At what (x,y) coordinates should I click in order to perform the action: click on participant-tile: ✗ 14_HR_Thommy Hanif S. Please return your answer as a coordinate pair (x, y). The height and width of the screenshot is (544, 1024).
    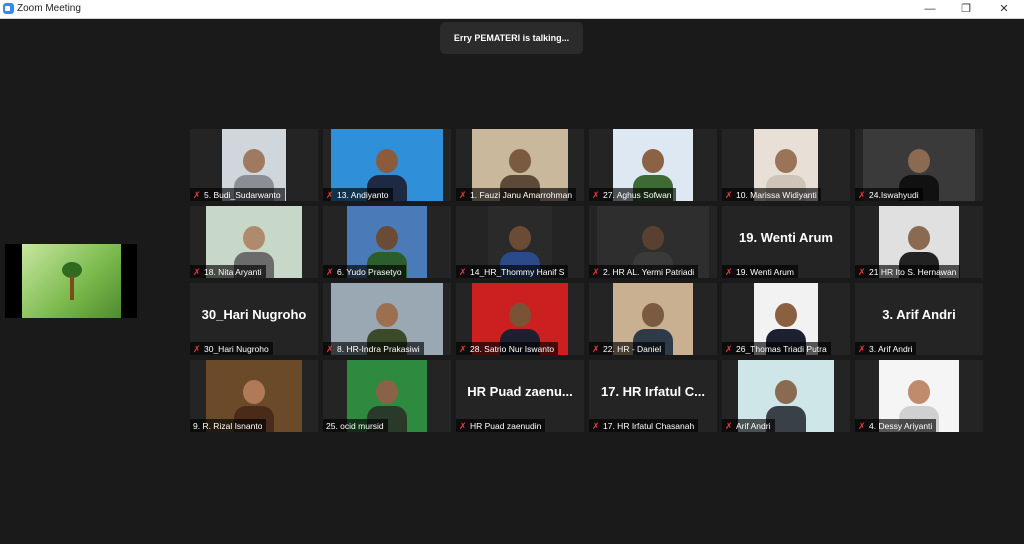
    Looking at the image, I should click on (520, 242).